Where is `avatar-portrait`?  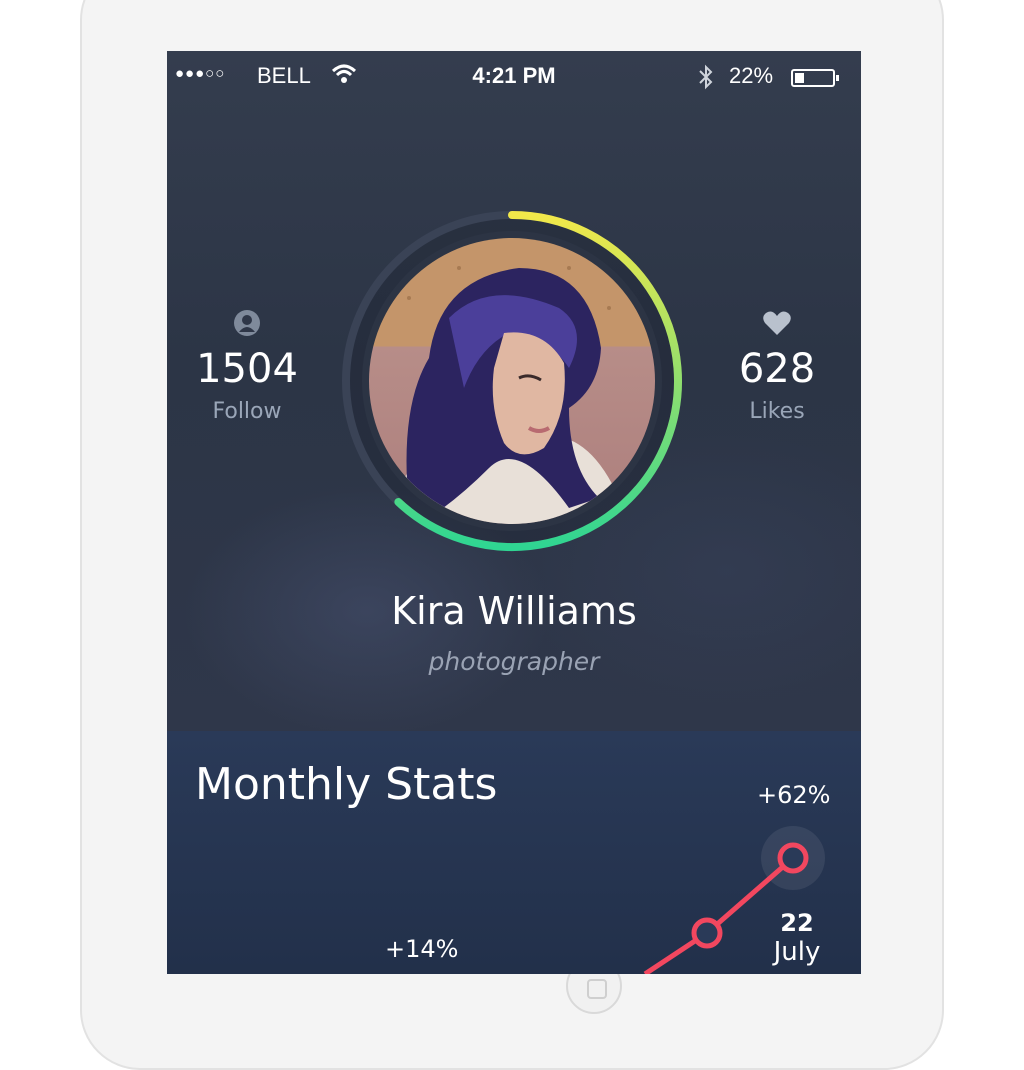 avatar-portrait is located at coordinates (512, 390).